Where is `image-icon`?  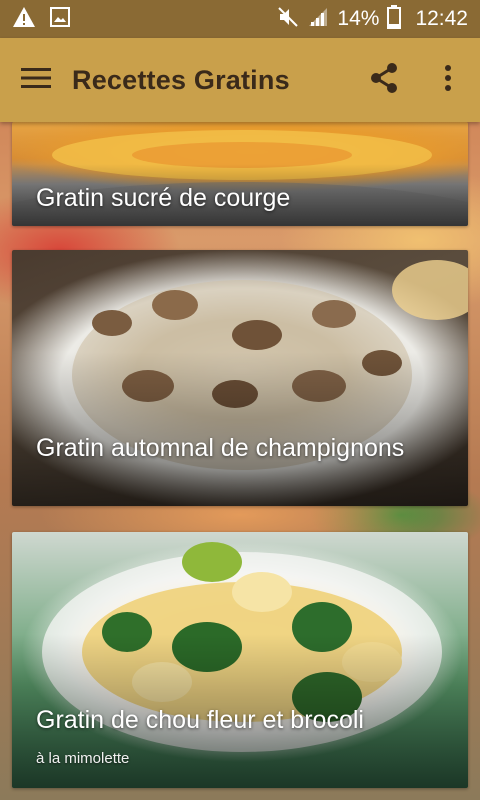
image-icon is located at coordinates (60, 19).